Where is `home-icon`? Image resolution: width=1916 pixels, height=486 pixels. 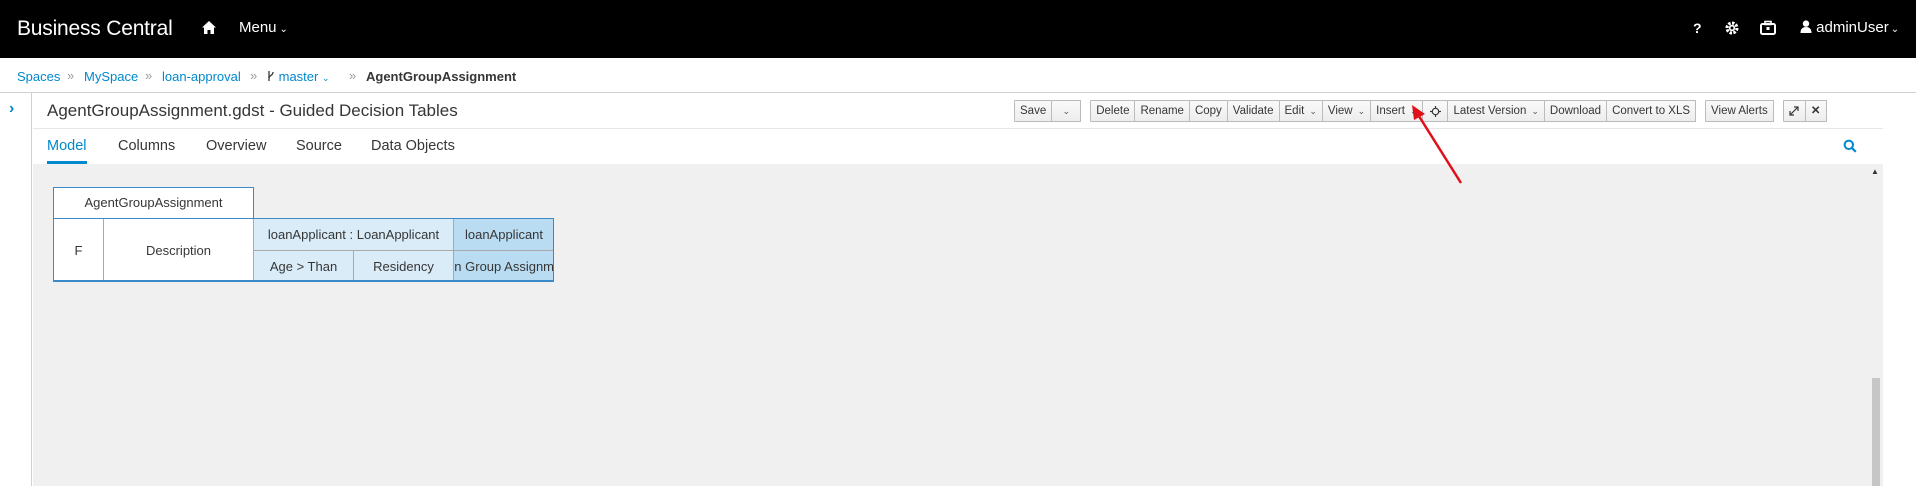
home-icon is located at coordinates (209, 28).